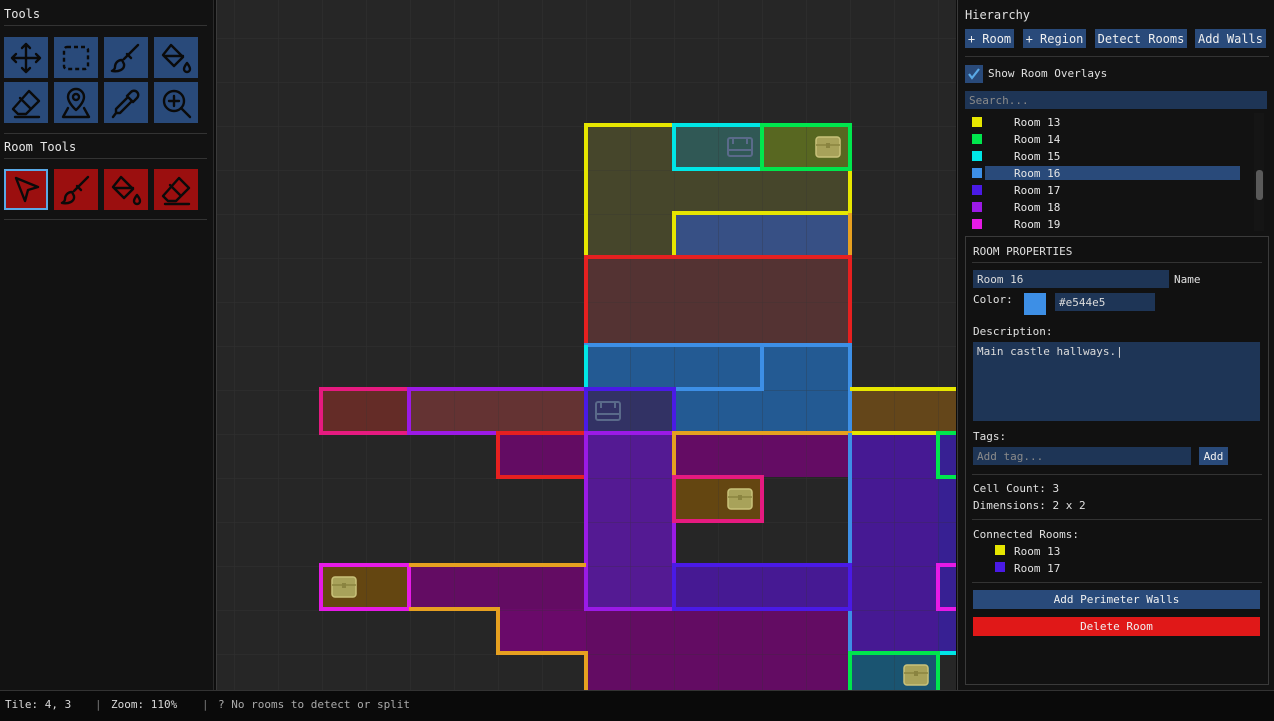  I want to click on zoom-readout: Zoom: 110%, so click(144, 704).